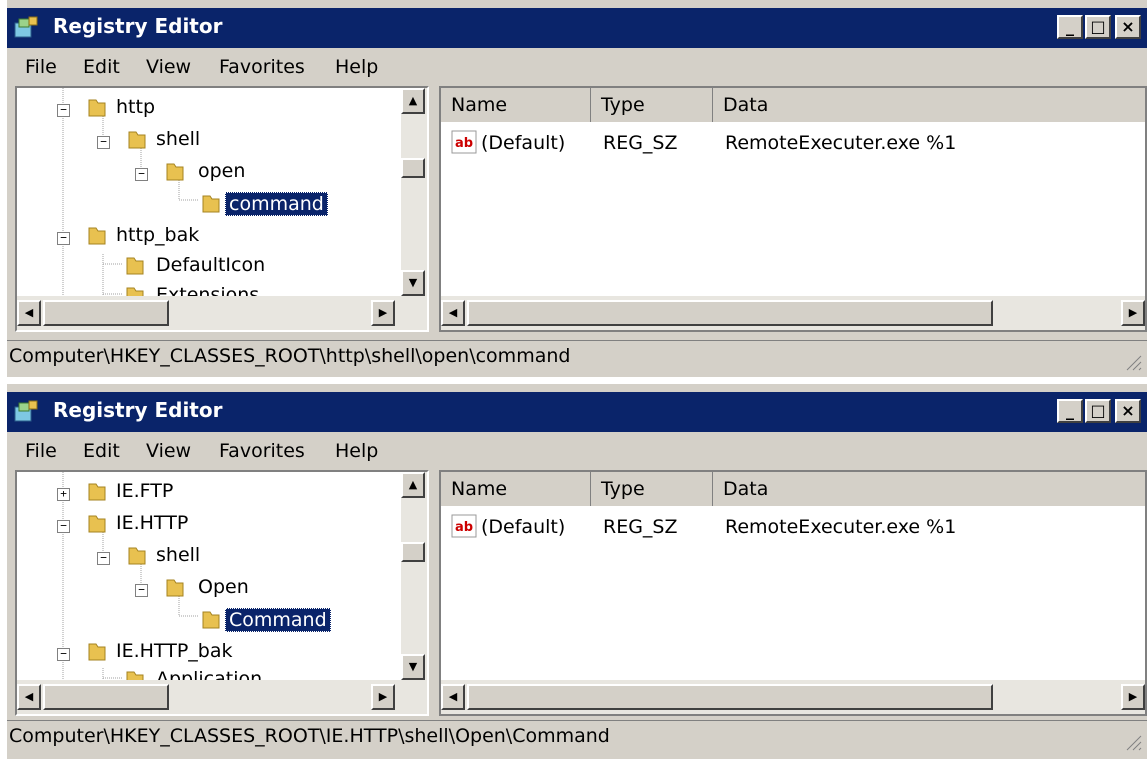 The image size is (1147, 759). What do you see at coordinates (211, 265) in the screenshot?
I see `tree-node-label: DefaultIcon` at bounding box center [211, 265].